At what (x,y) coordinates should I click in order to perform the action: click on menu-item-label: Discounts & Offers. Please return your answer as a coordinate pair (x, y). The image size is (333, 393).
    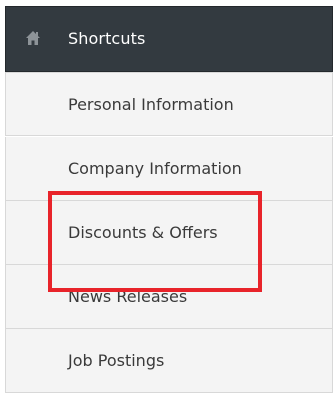
    Looking at the image, I should click on (143, 232).